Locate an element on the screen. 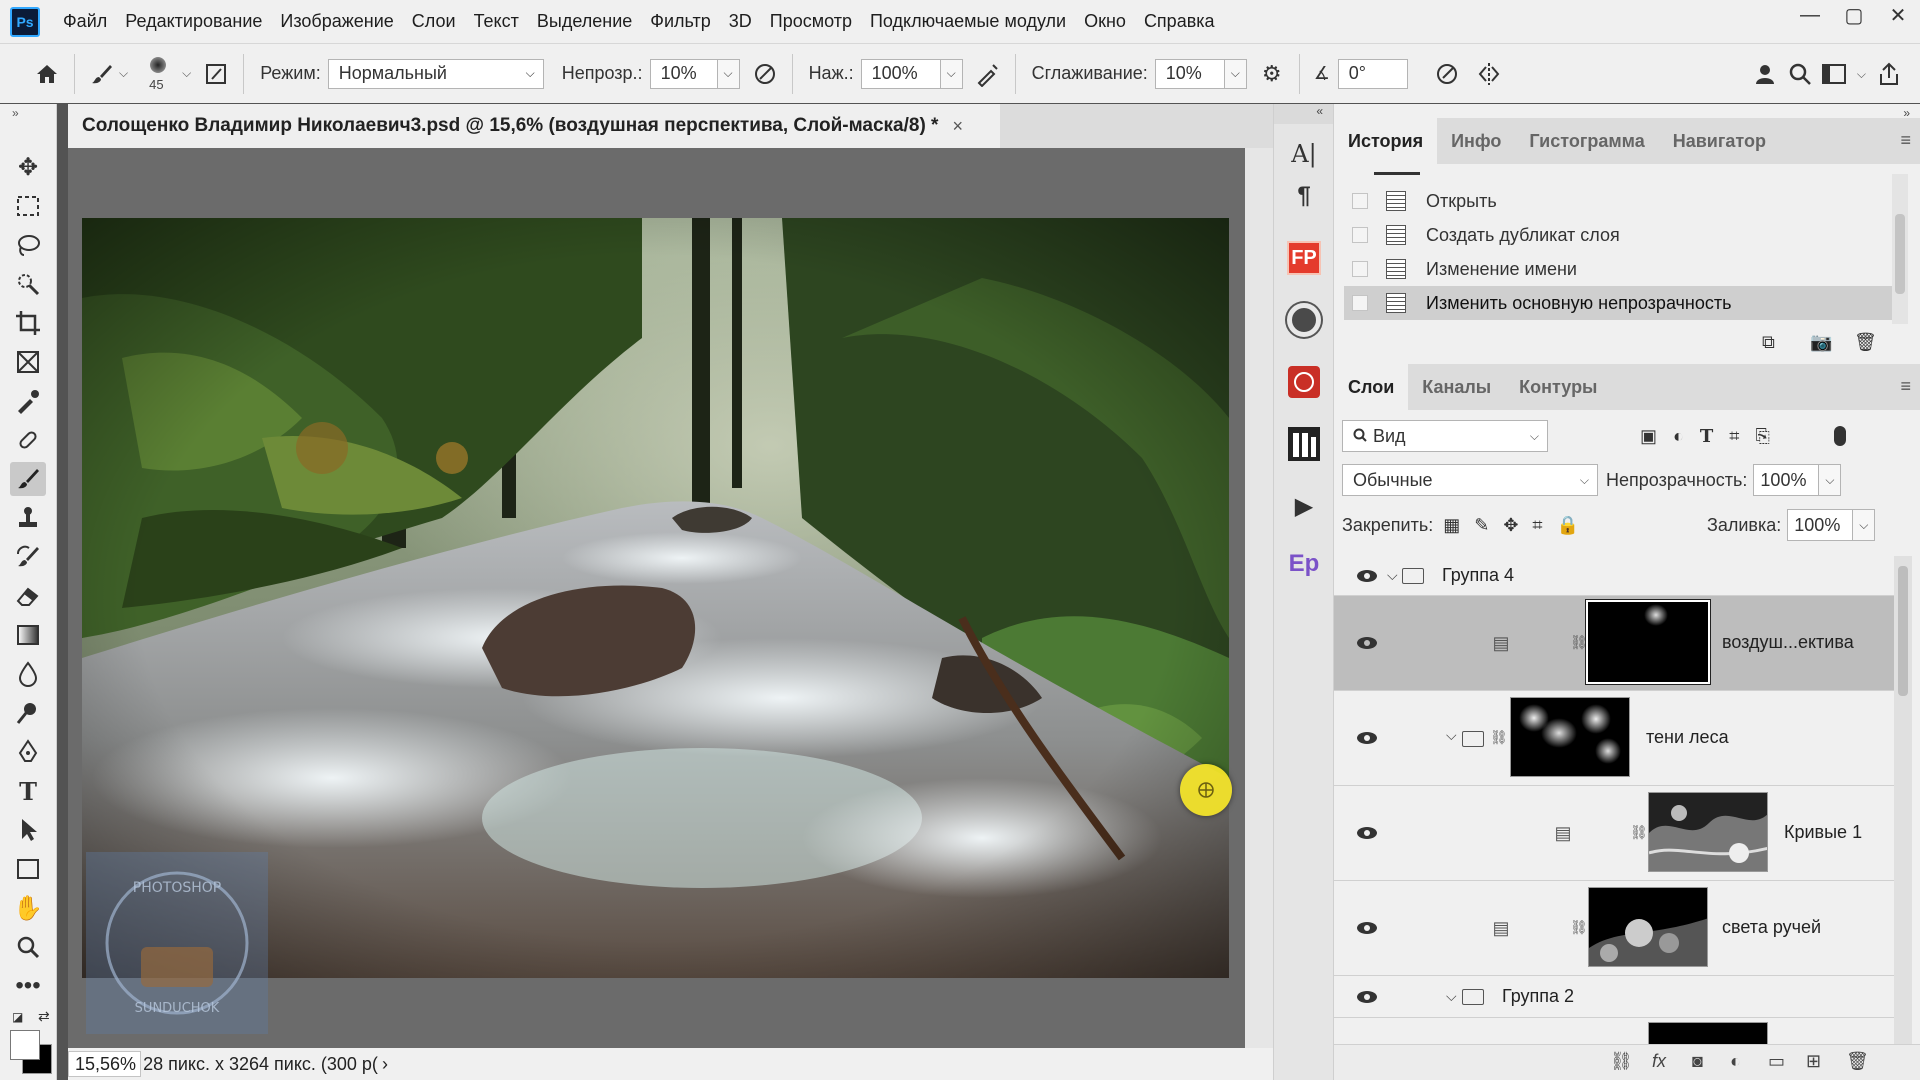  angle-field: 0° is located at coordinates (1372, 73).